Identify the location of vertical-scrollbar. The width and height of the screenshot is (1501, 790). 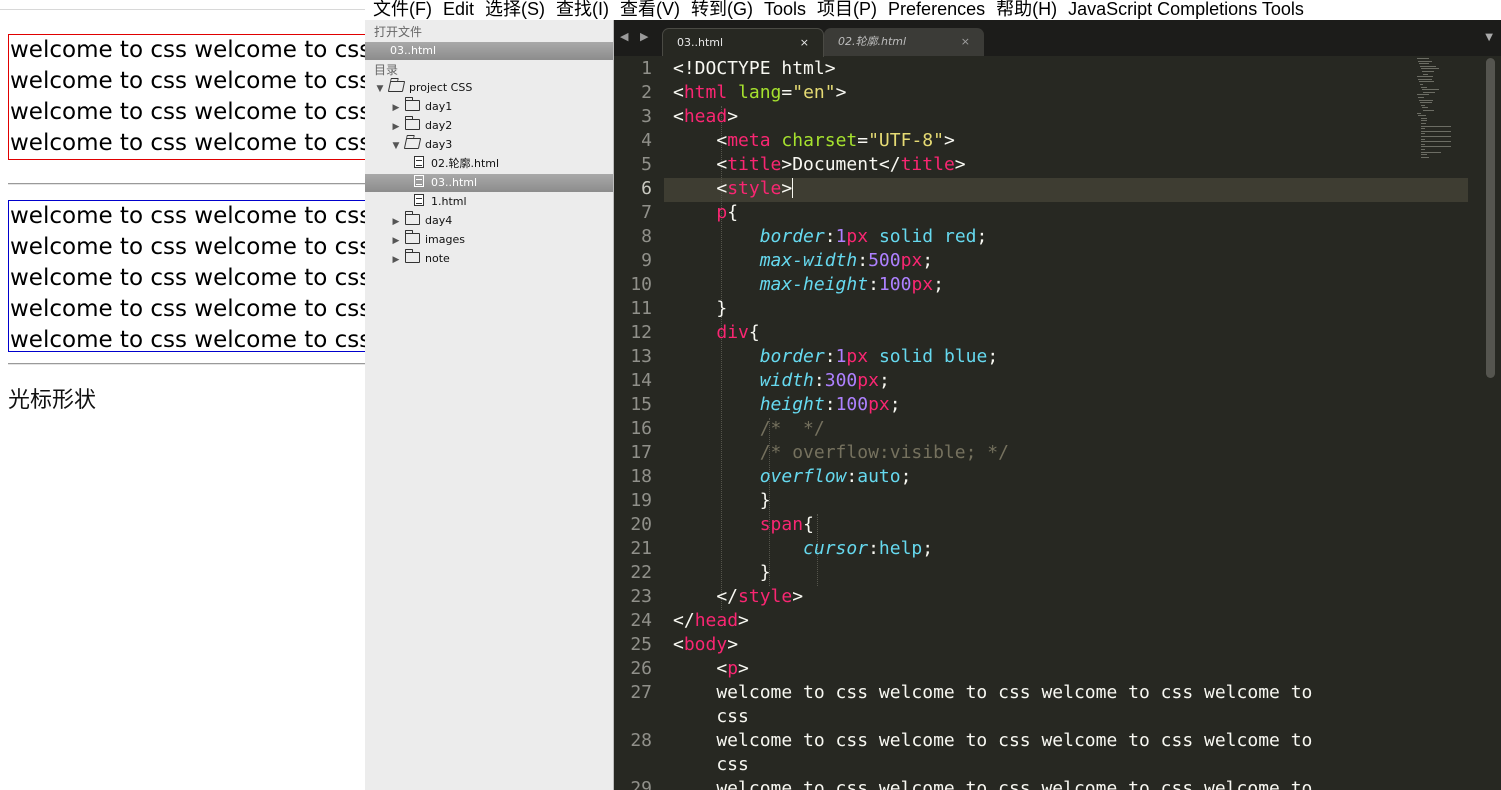
(1490, 218).